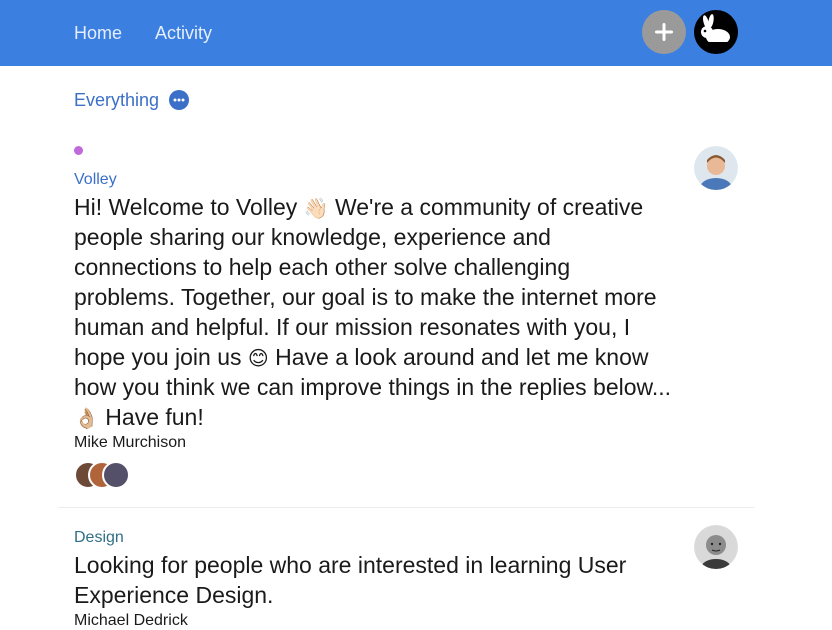 Image resolution: width=832 pixels, height=630 pixels. I want to click on feed-filter: Everything, so click(132, 100).